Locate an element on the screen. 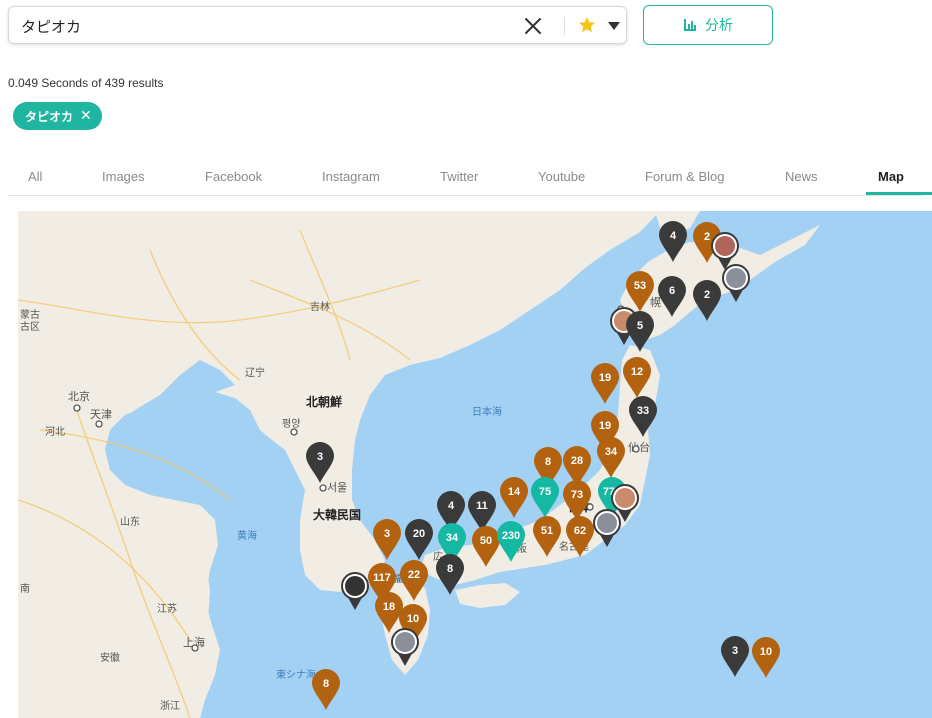 This screenshot has width=932, height=718. svg-text: 北京 is located at coordinates (79, 396).